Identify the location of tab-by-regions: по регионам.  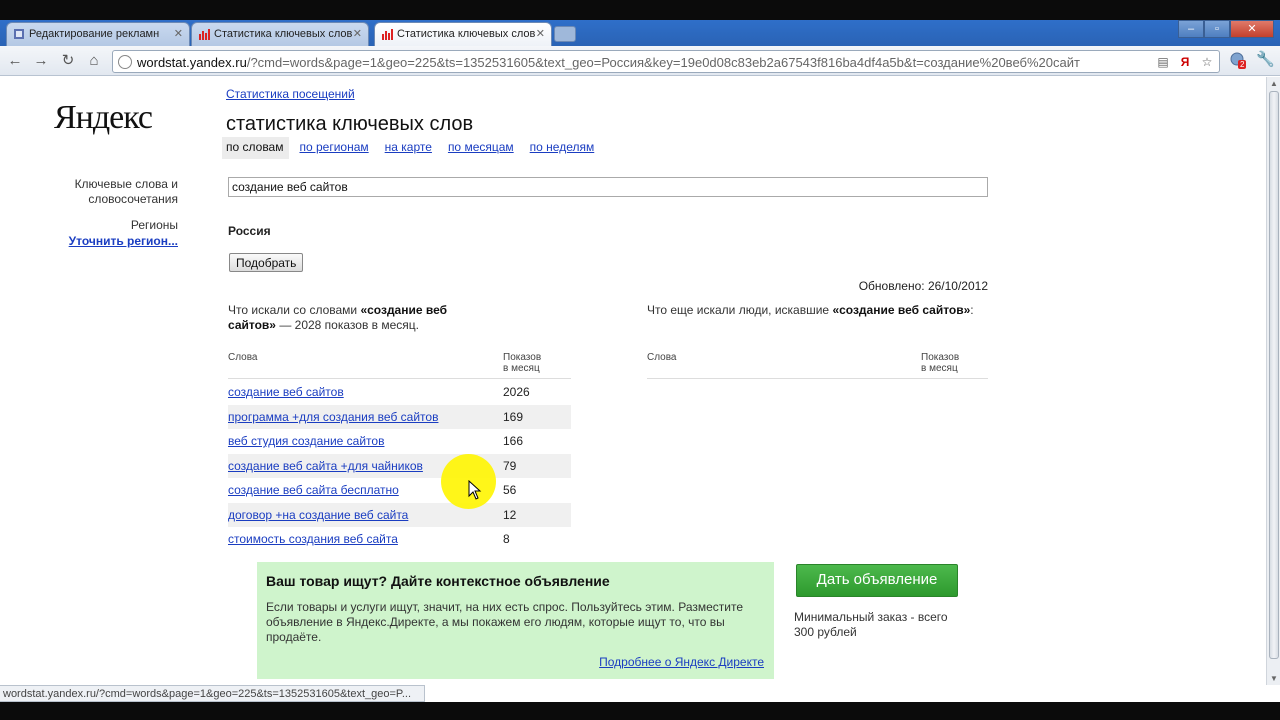
(334, 148).